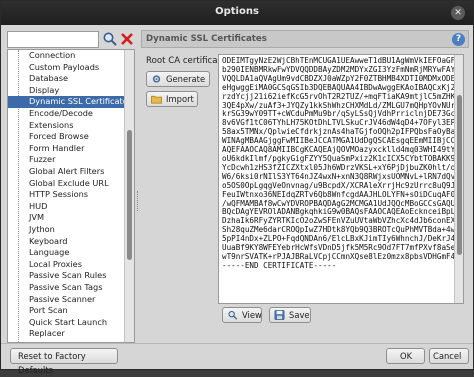 This screenshot has height=377, width=474. Describe the element at coordinates (66, 102) in the screenshot. I see `tree-item-selected: Dynamic SSL Certificates` at that location.